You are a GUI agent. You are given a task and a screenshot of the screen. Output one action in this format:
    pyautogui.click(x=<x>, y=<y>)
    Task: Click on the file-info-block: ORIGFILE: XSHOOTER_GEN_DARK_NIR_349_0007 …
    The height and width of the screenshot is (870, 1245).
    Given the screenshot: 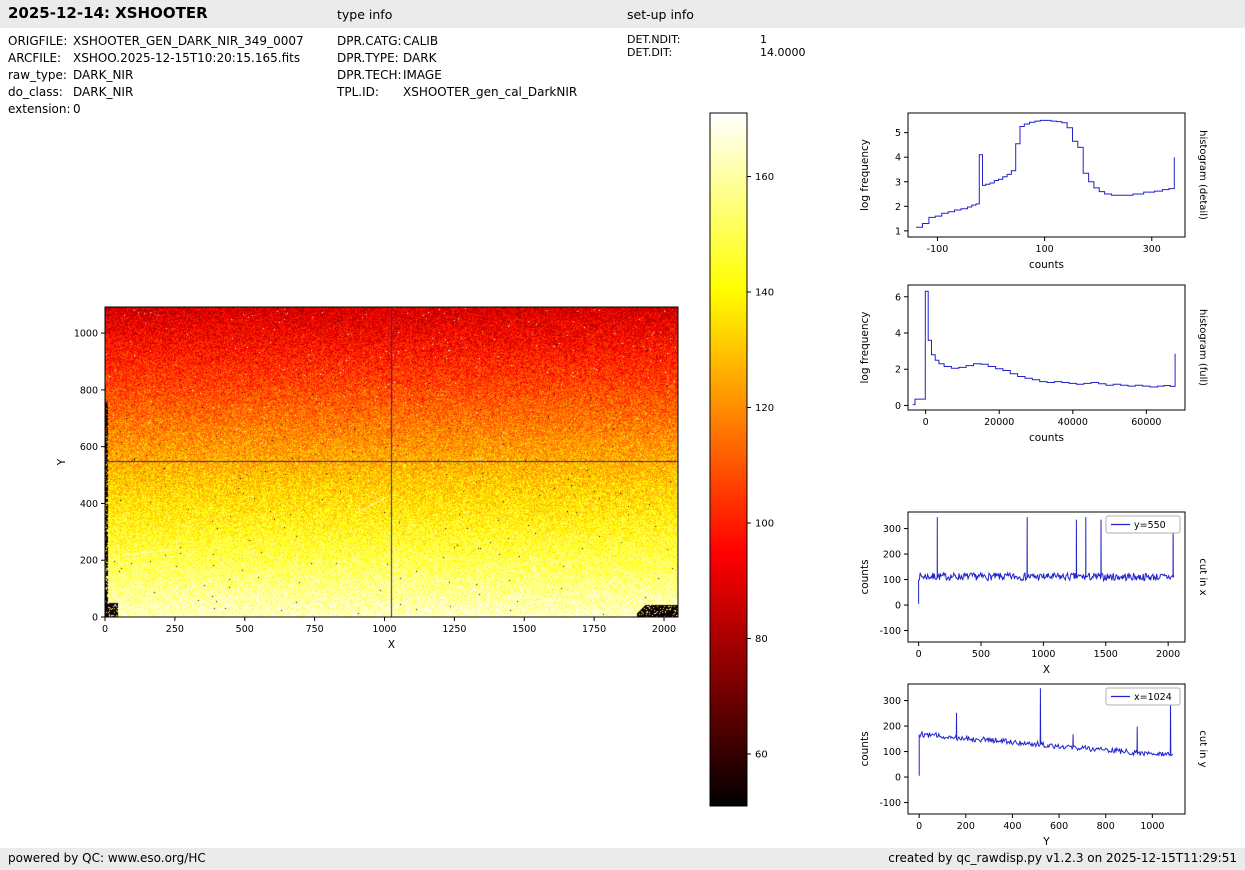 What is the action you would take?
    pyautogui.click(x=156, y=75)
    